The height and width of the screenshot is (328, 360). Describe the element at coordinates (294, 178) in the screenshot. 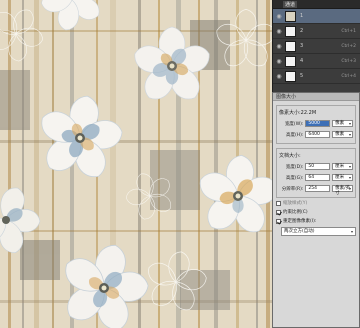

I see `doc-height-label: 高度(G):` at that location.